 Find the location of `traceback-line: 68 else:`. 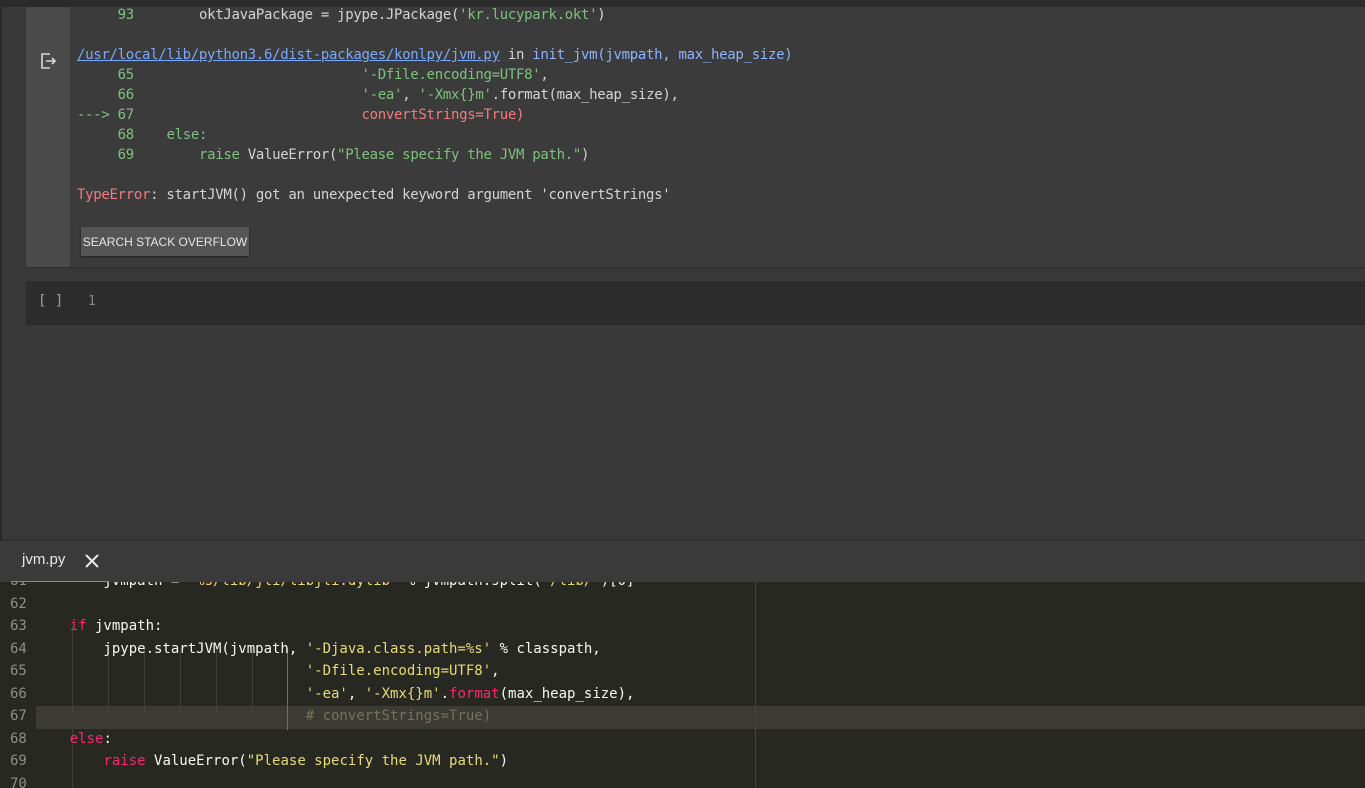

traceback-line: 68 else: is located at coordinates (162, 135).